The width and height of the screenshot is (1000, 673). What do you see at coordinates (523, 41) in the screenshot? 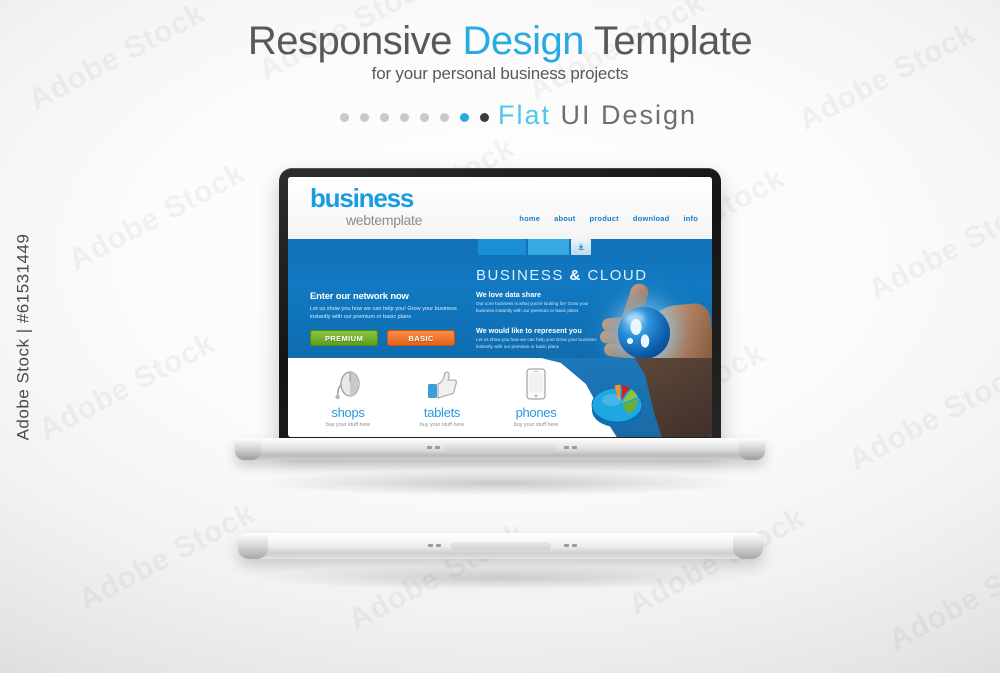
I see `headline-accent: Design` at bounding box center [523, 41].